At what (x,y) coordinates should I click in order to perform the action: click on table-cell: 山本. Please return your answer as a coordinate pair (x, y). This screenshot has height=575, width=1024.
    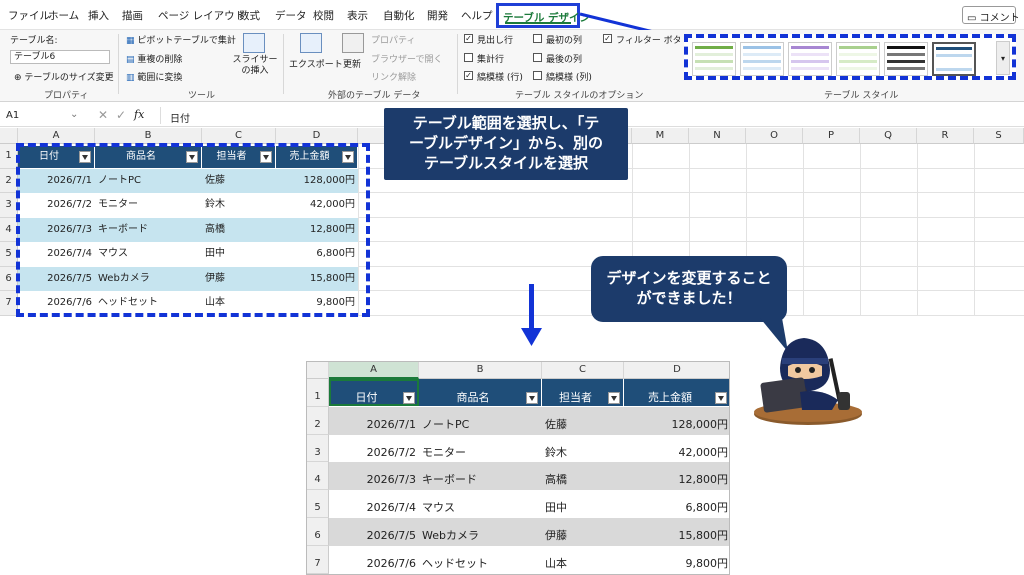
    Looking at the image, I should click on (583, 560).